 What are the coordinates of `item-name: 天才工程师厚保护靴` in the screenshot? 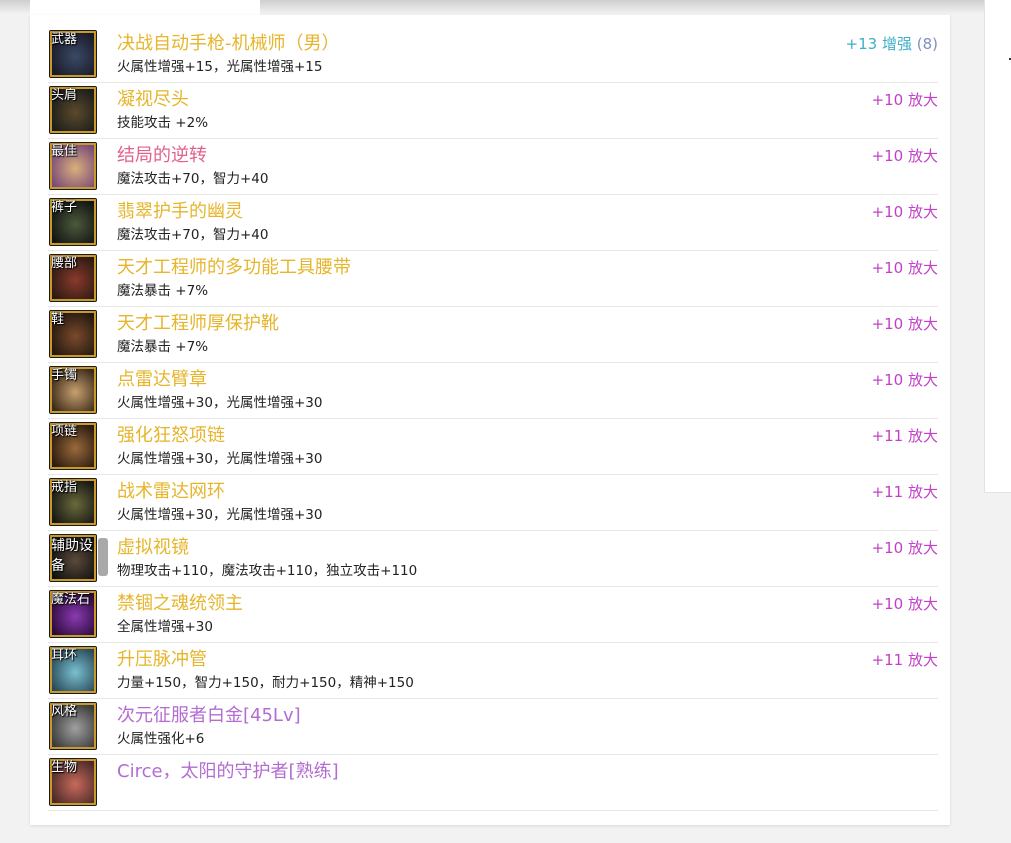 It's located at (198, 324).